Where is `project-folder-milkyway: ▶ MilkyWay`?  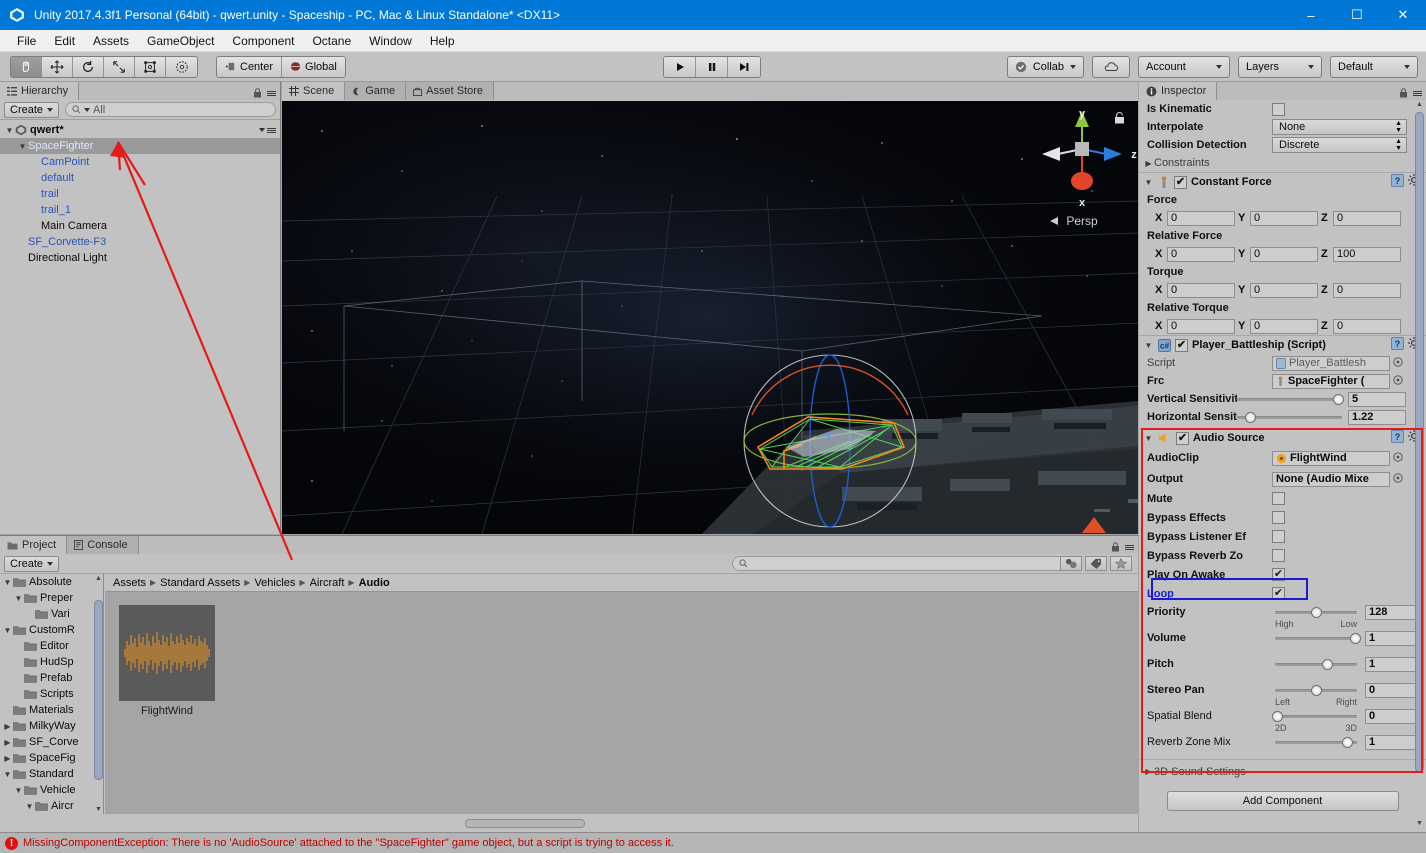 project-folder-milkyway: ▶ MilkyWay is located at coordinates (51, 726).